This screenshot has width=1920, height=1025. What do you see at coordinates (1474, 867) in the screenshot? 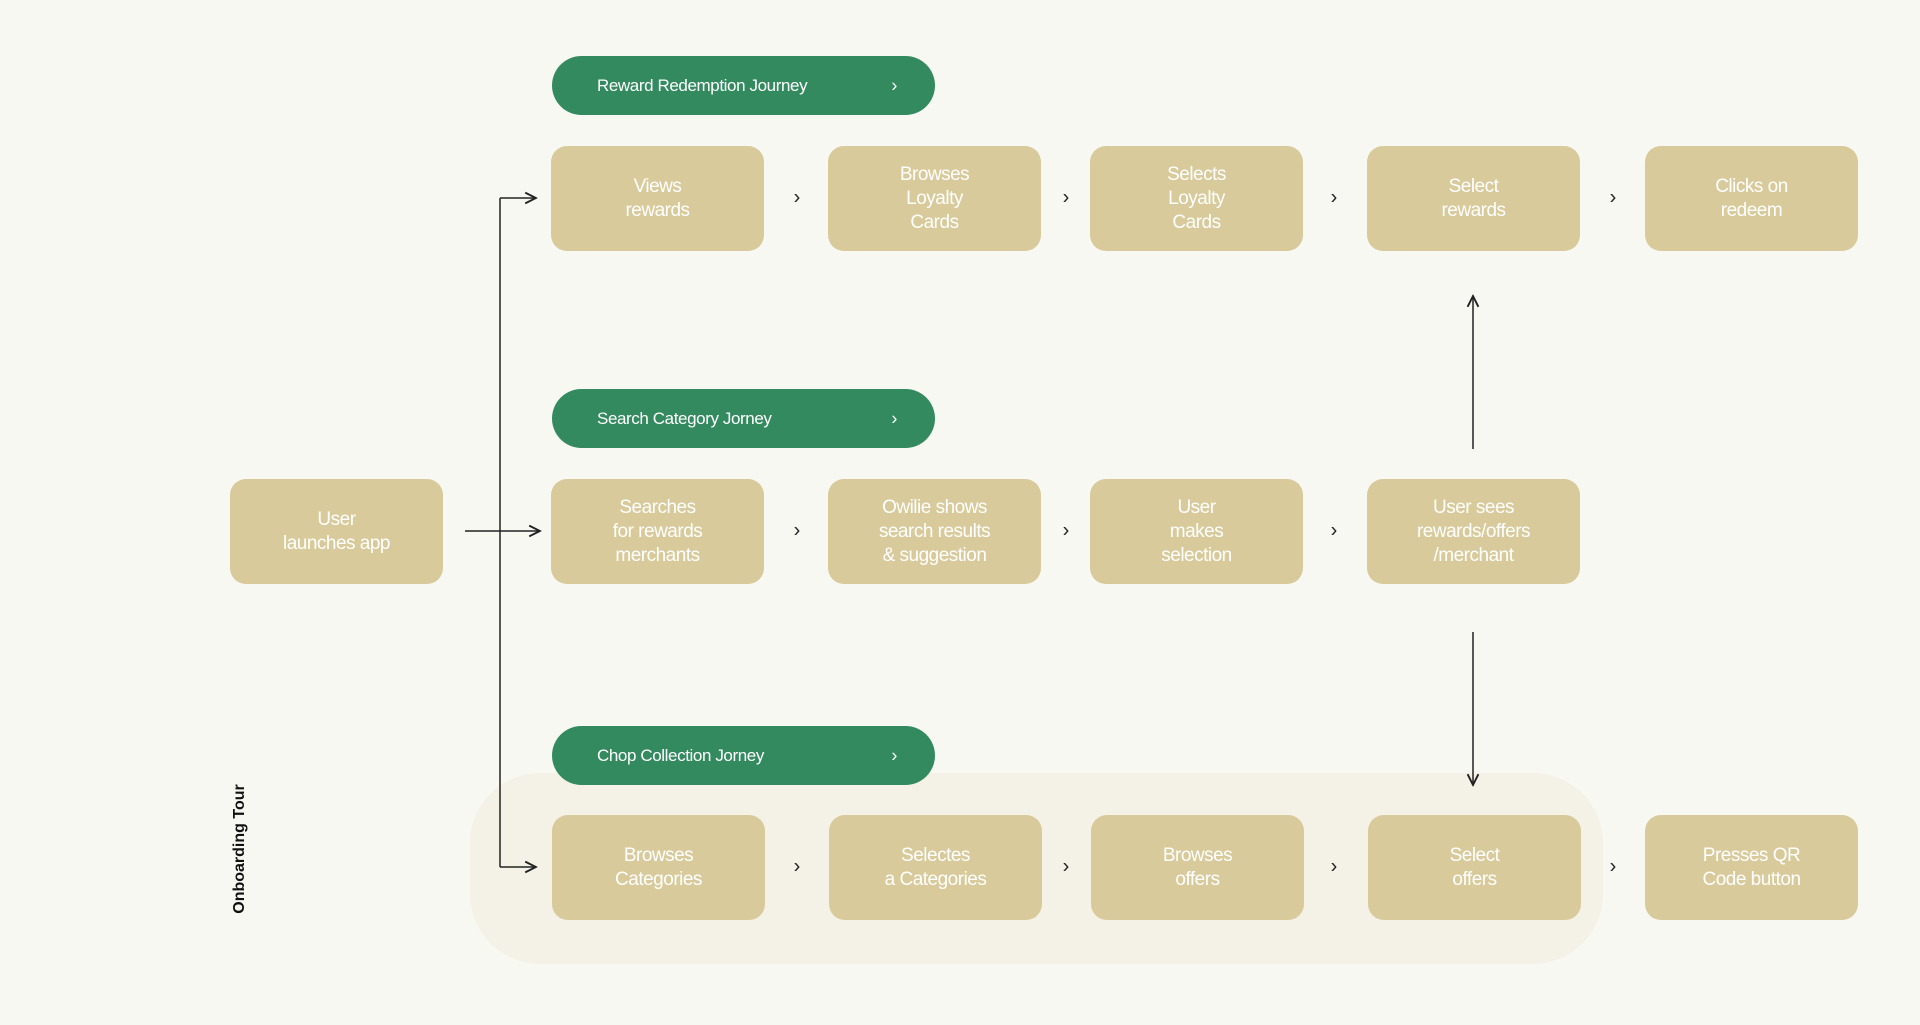
I see `step-box: Select offers` at bounding box center [1474, 867].